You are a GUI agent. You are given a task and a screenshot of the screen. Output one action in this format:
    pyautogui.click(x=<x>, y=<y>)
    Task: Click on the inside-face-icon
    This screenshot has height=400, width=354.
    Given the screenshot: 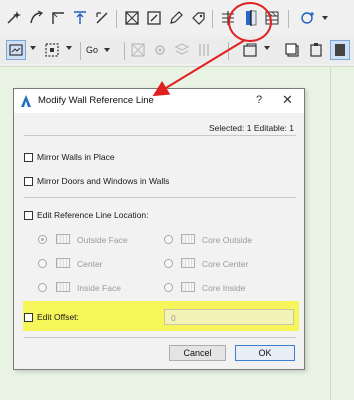 What is the action you would take?
    pyautogui.click(x=63, y=287)
    